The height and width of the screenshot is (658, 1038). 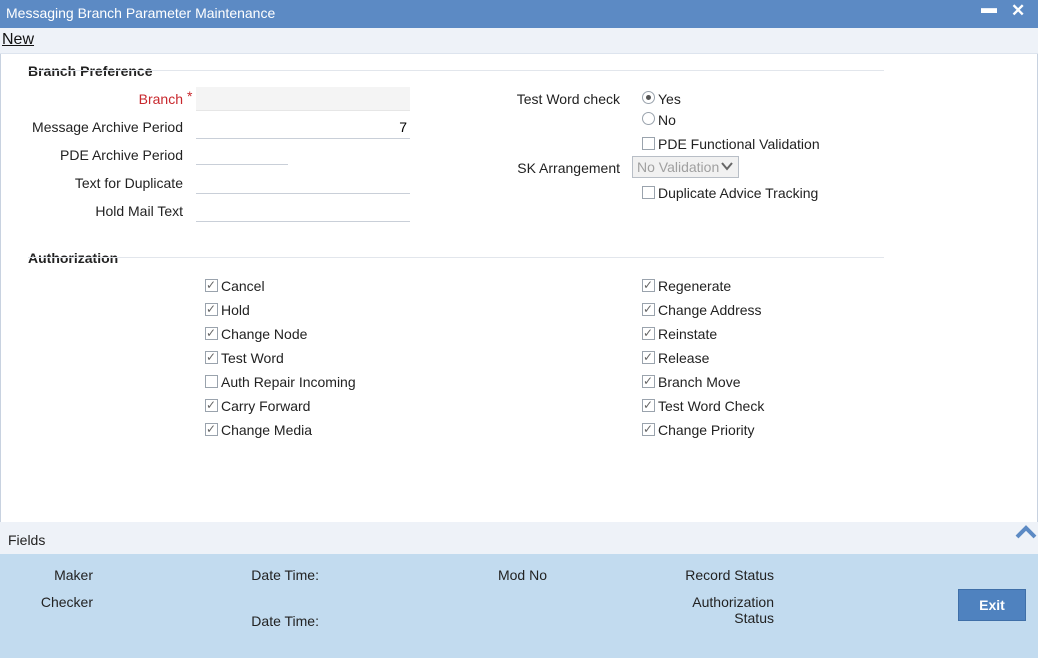 I want to click on checker-label: Checker, so click(x=66, y=602).